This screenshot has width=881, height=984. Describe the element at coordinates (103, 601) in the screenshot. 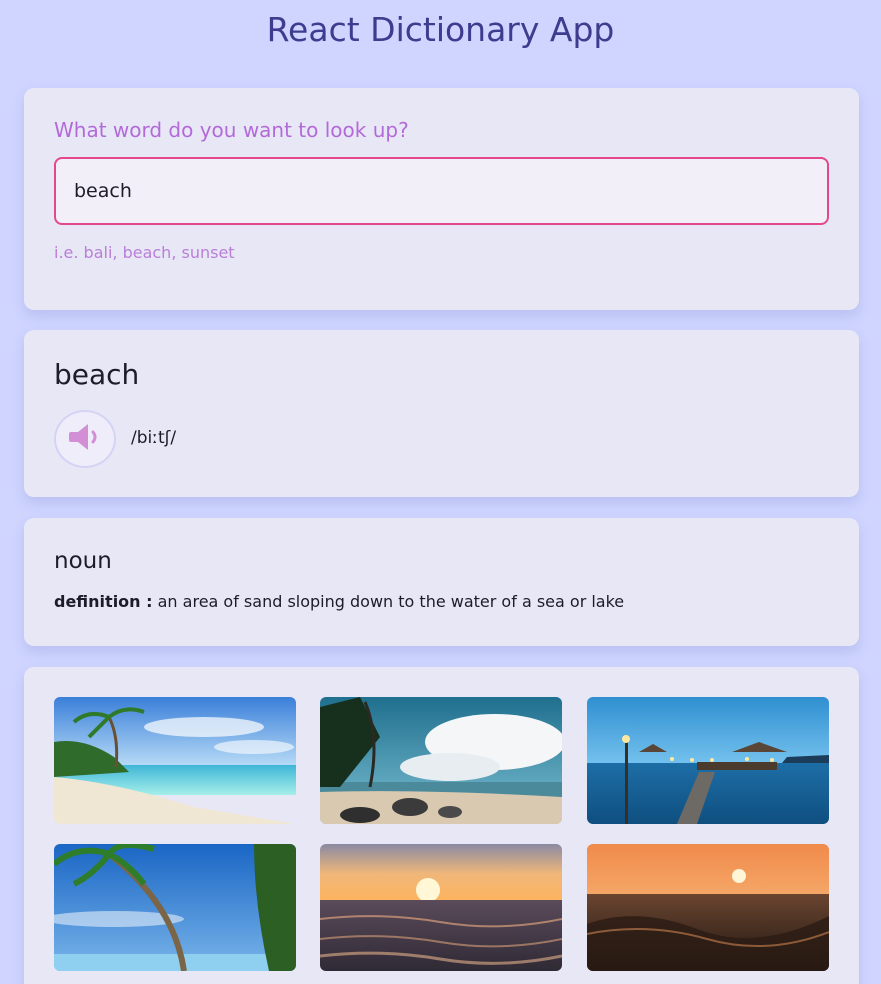

I see `definition-label: definition :` at that location.